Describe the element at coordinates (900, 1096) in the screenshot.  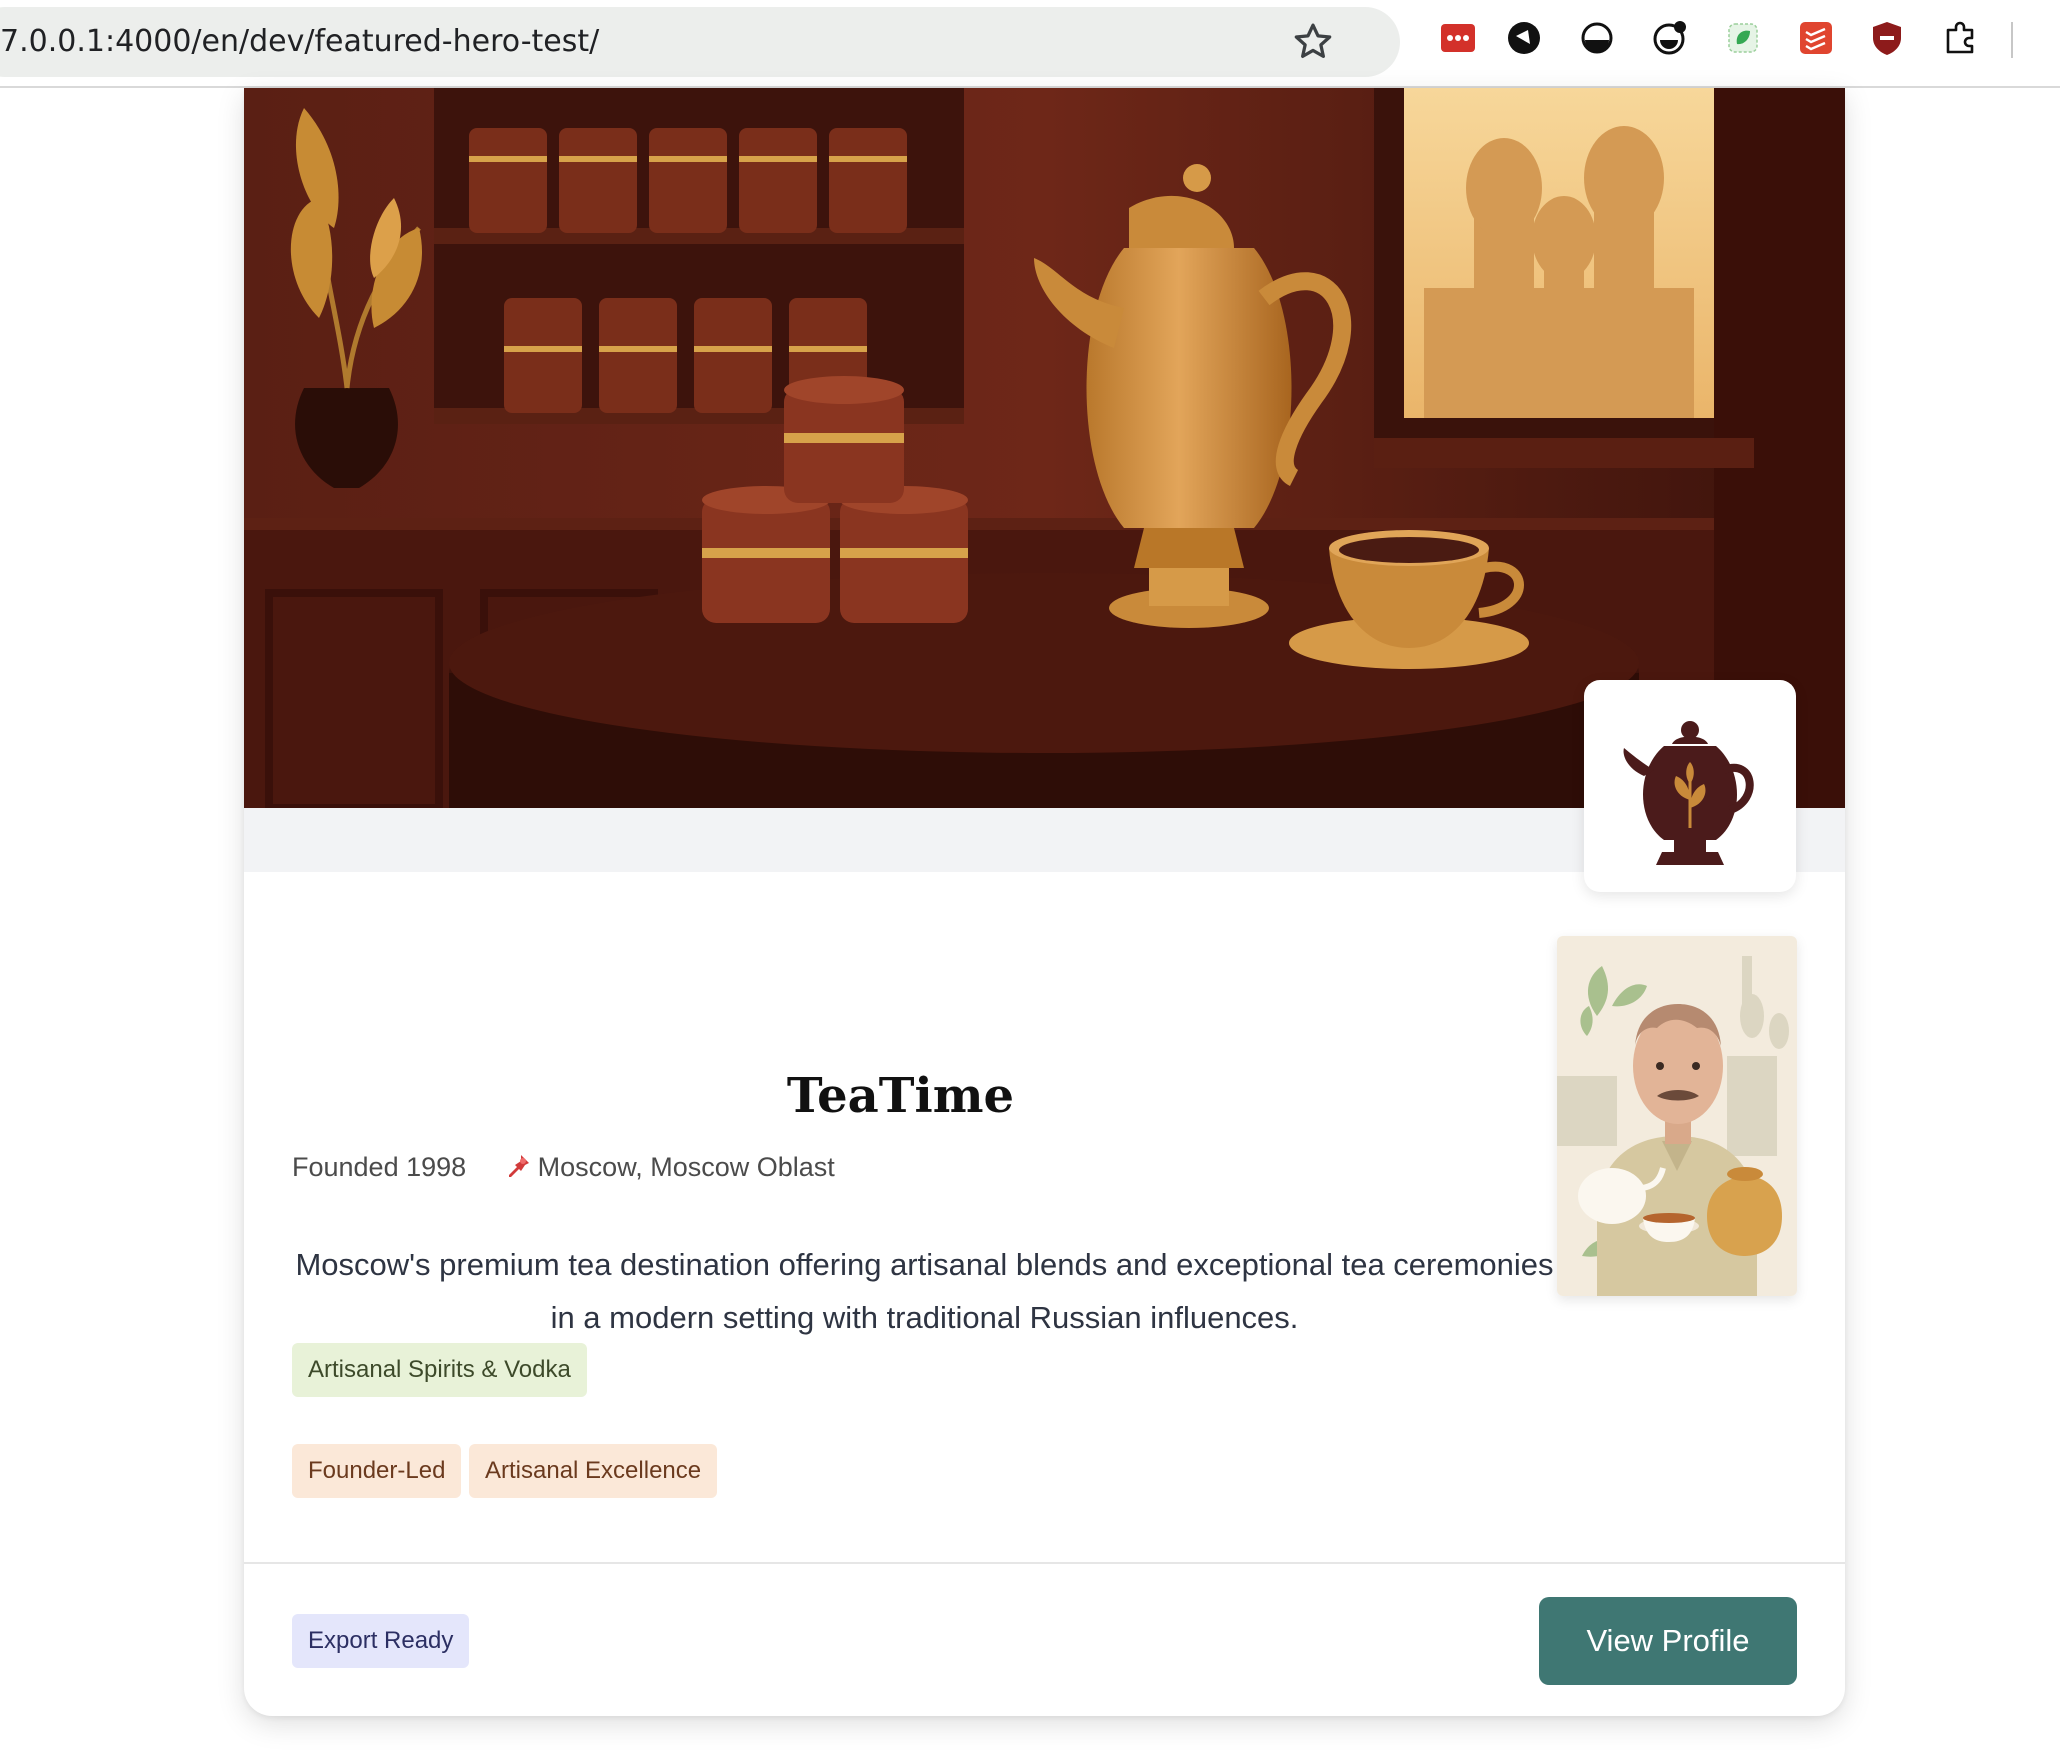
I see `business-name: TeaTime` at that location.